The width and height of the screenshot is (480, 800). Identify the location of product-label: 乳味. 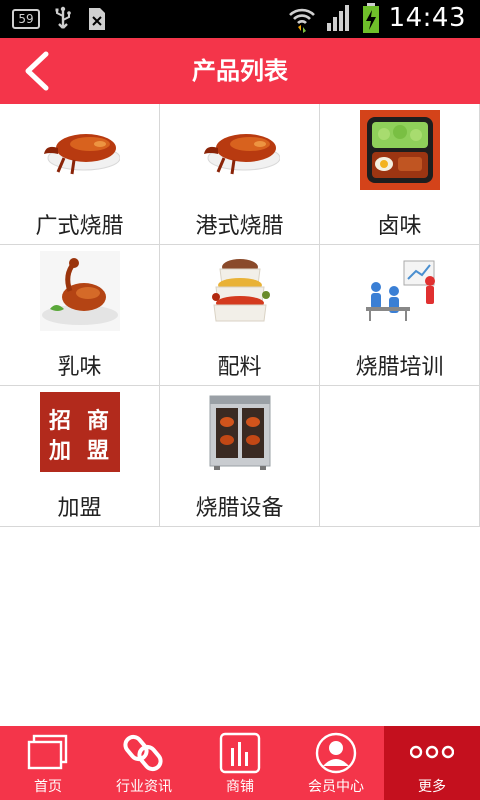
(79, 367).